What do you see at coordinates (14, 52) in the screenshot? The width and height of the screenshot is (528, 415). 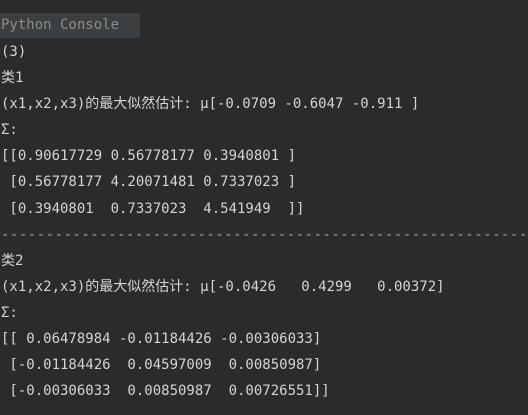 I see `console-line-part-header: (3)` at bounding box center [14, 52].